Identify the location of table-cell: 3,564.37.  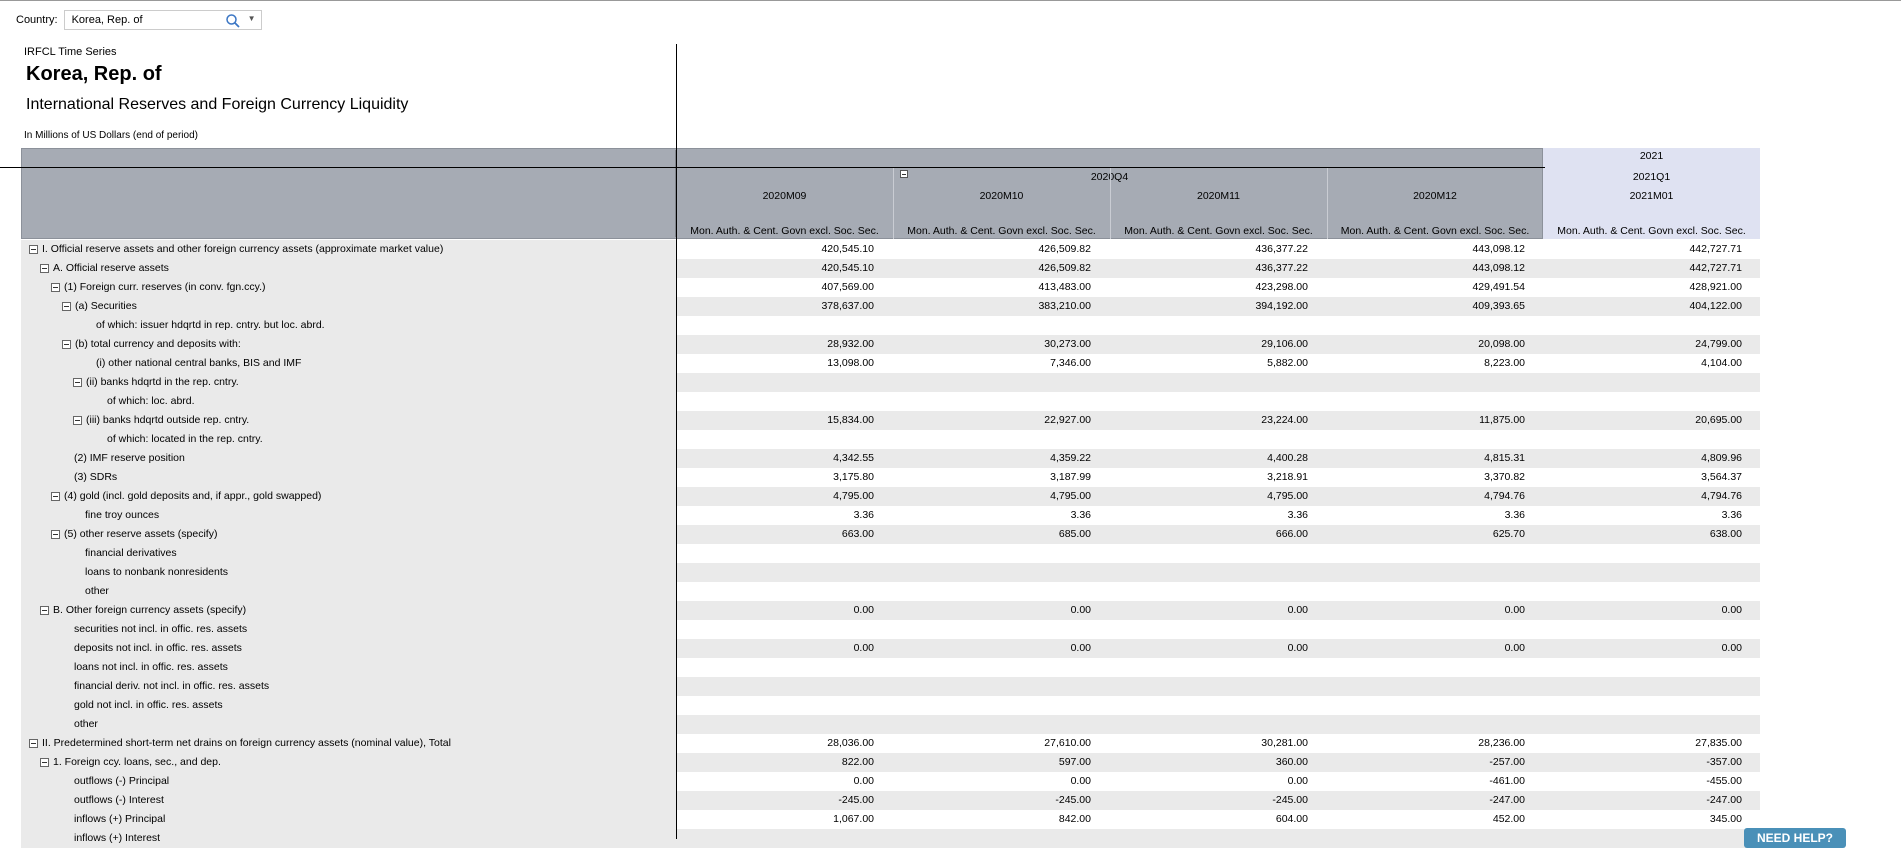
(1721, 477).